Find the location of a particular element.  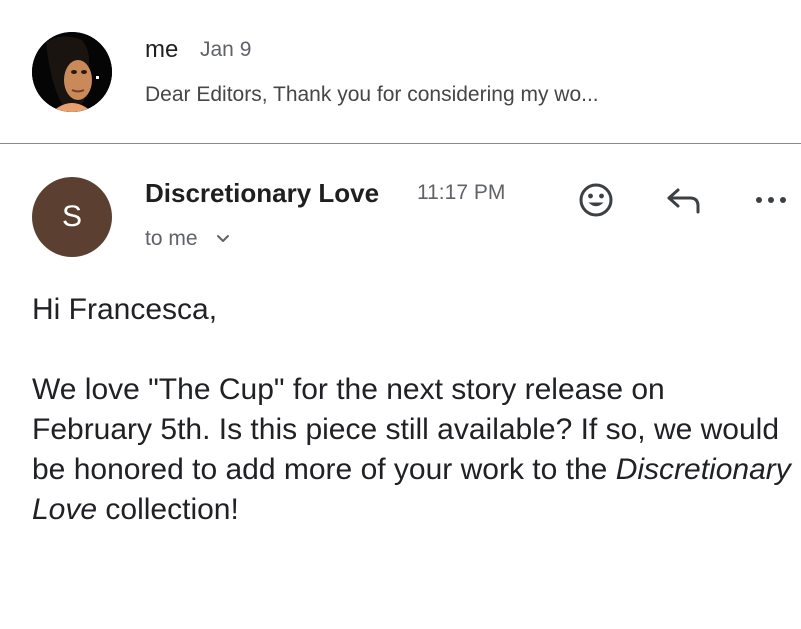

chevron-down-icon is located at coordinates (223, 239).